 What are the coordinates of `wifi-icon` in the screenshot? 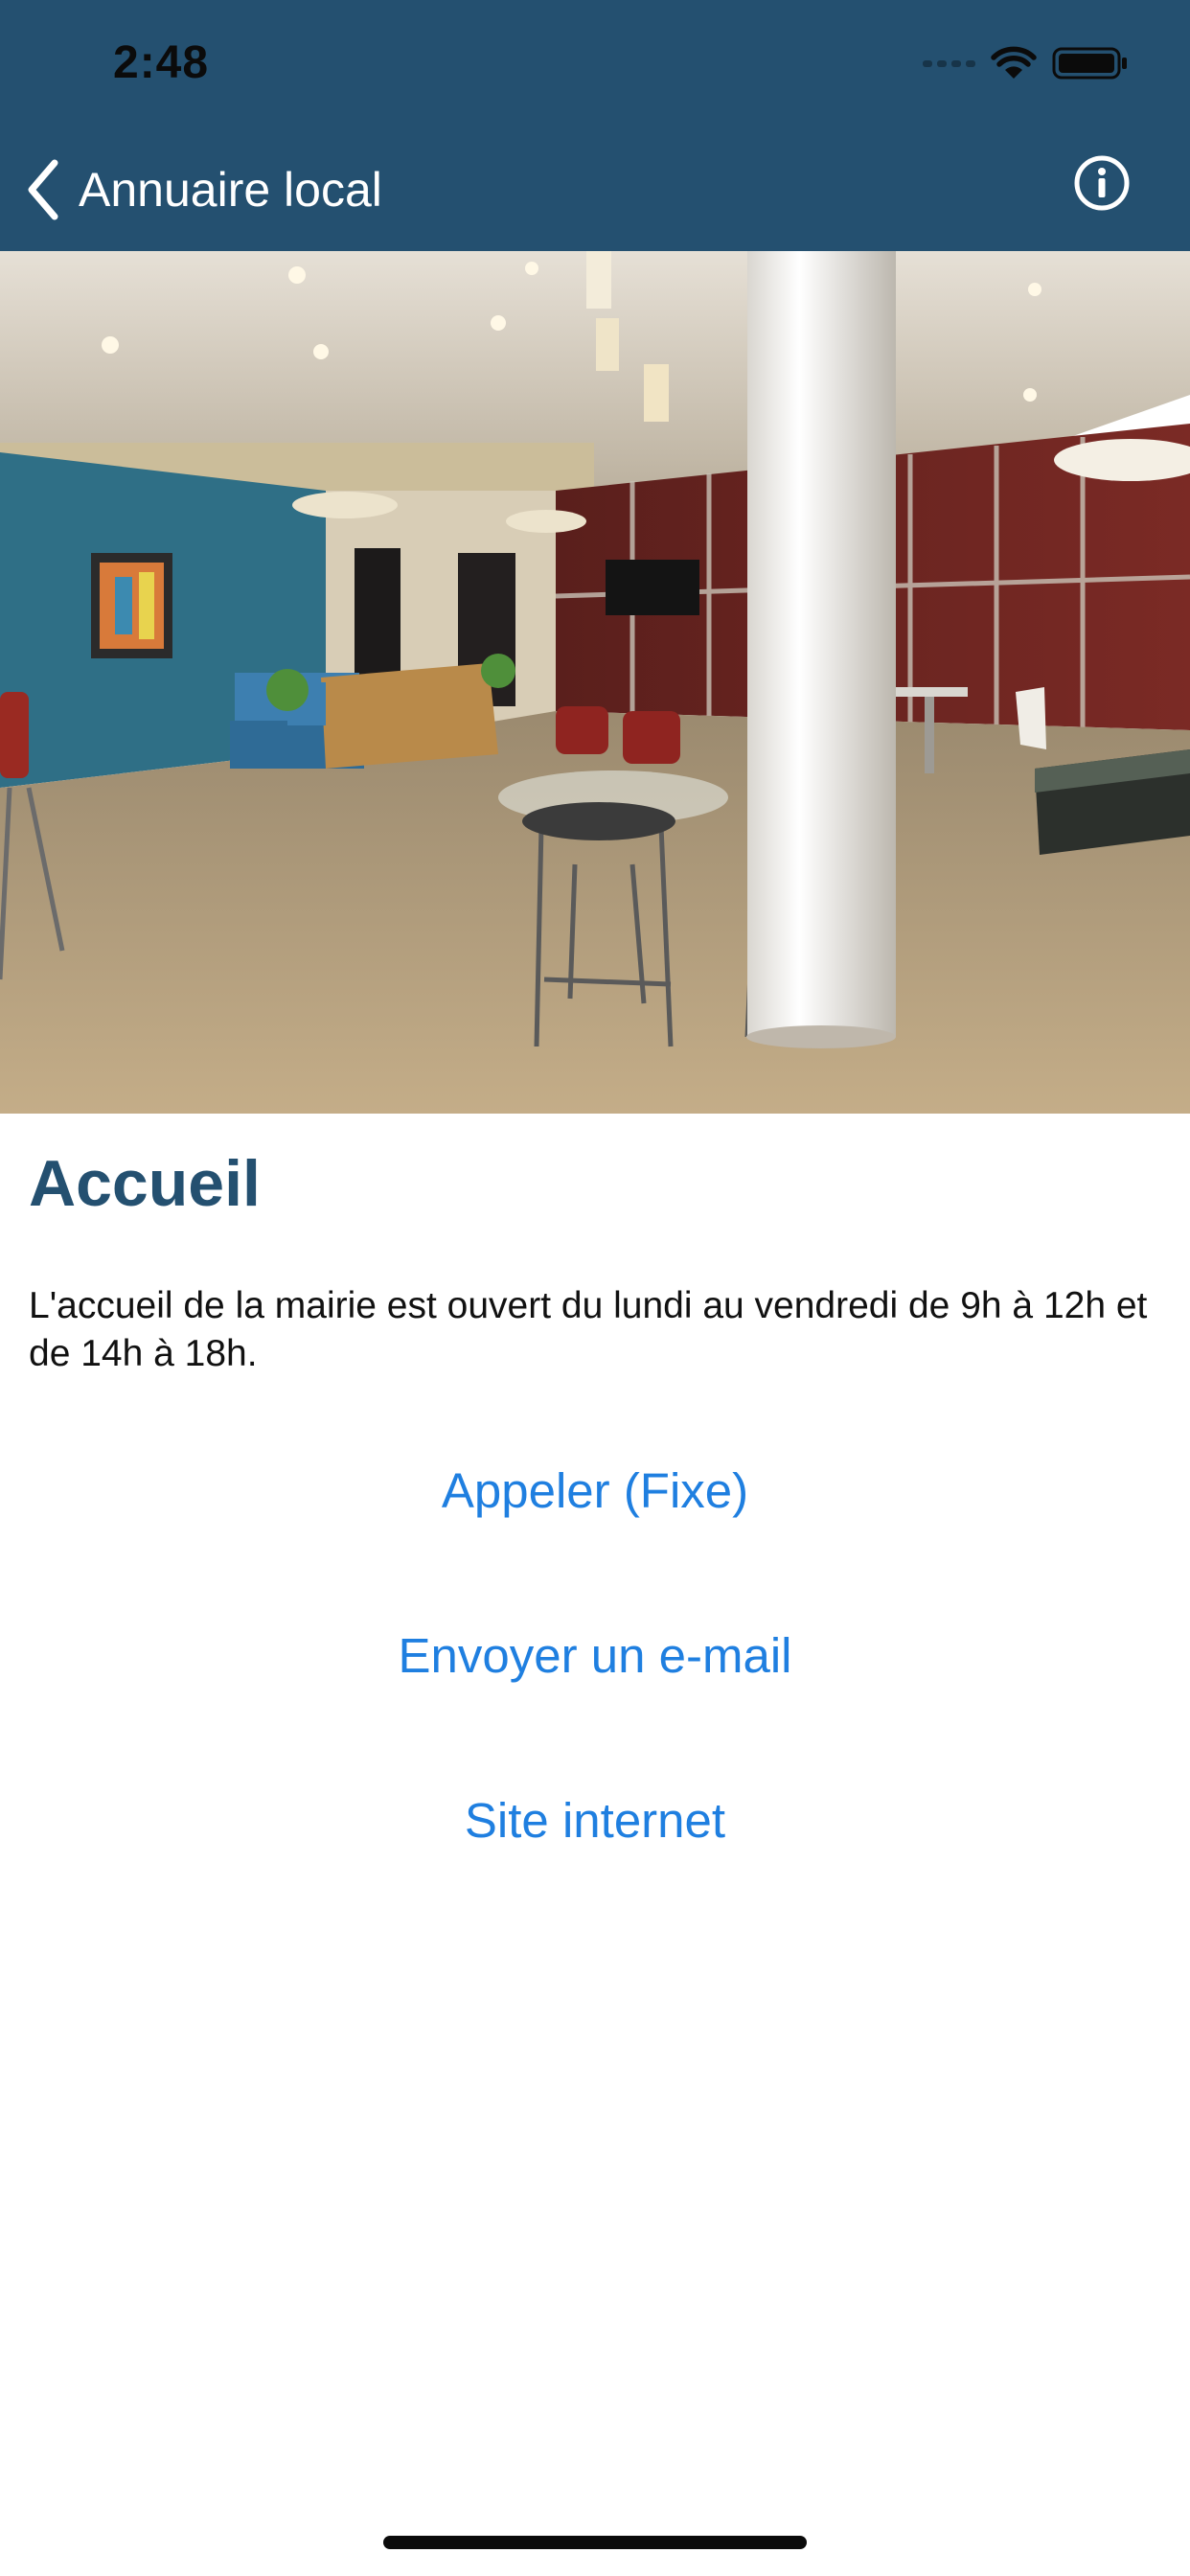 It's located at (1014, 63).